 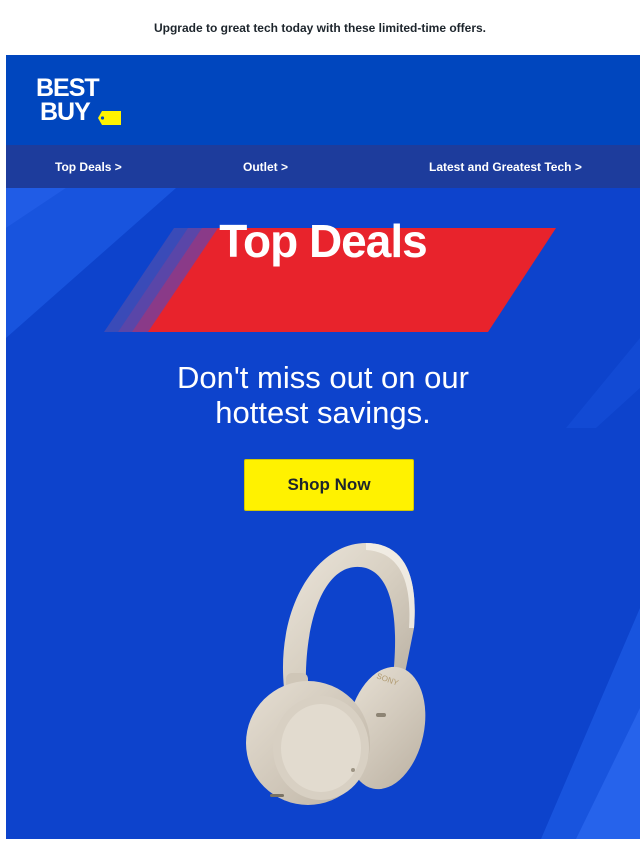 I want to click on hero-headline: Don't miss out on our hottest savings., so click(x=323, y=395).